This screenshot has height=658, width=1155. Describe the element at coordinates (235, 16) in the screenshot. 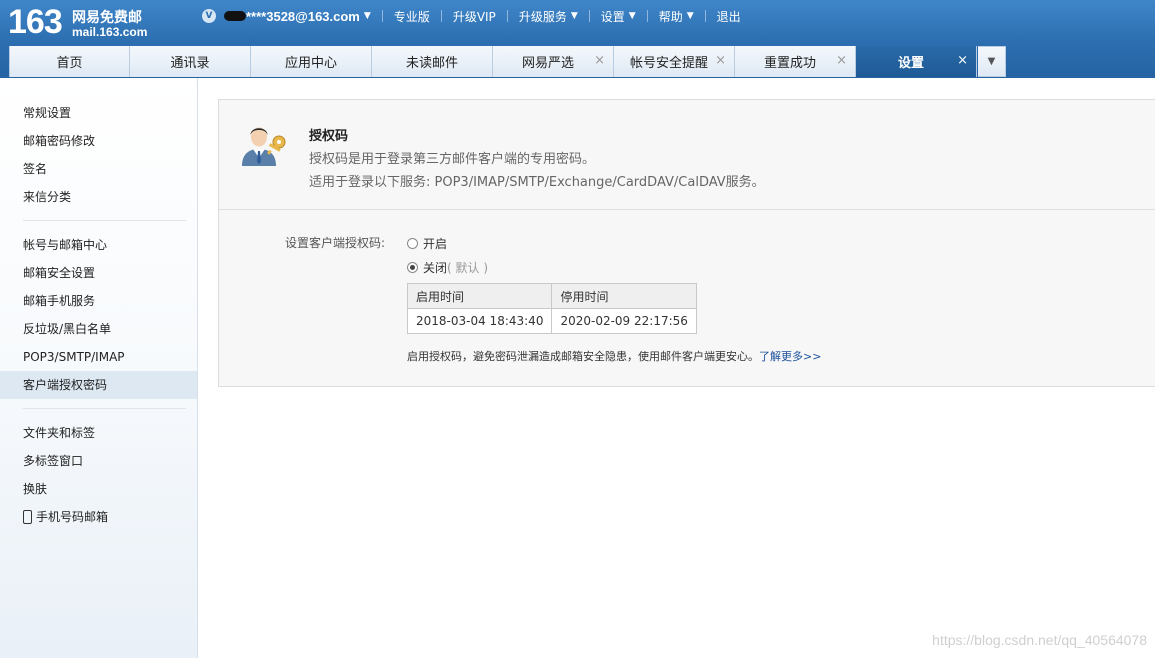

I see `masked-username` at that location.